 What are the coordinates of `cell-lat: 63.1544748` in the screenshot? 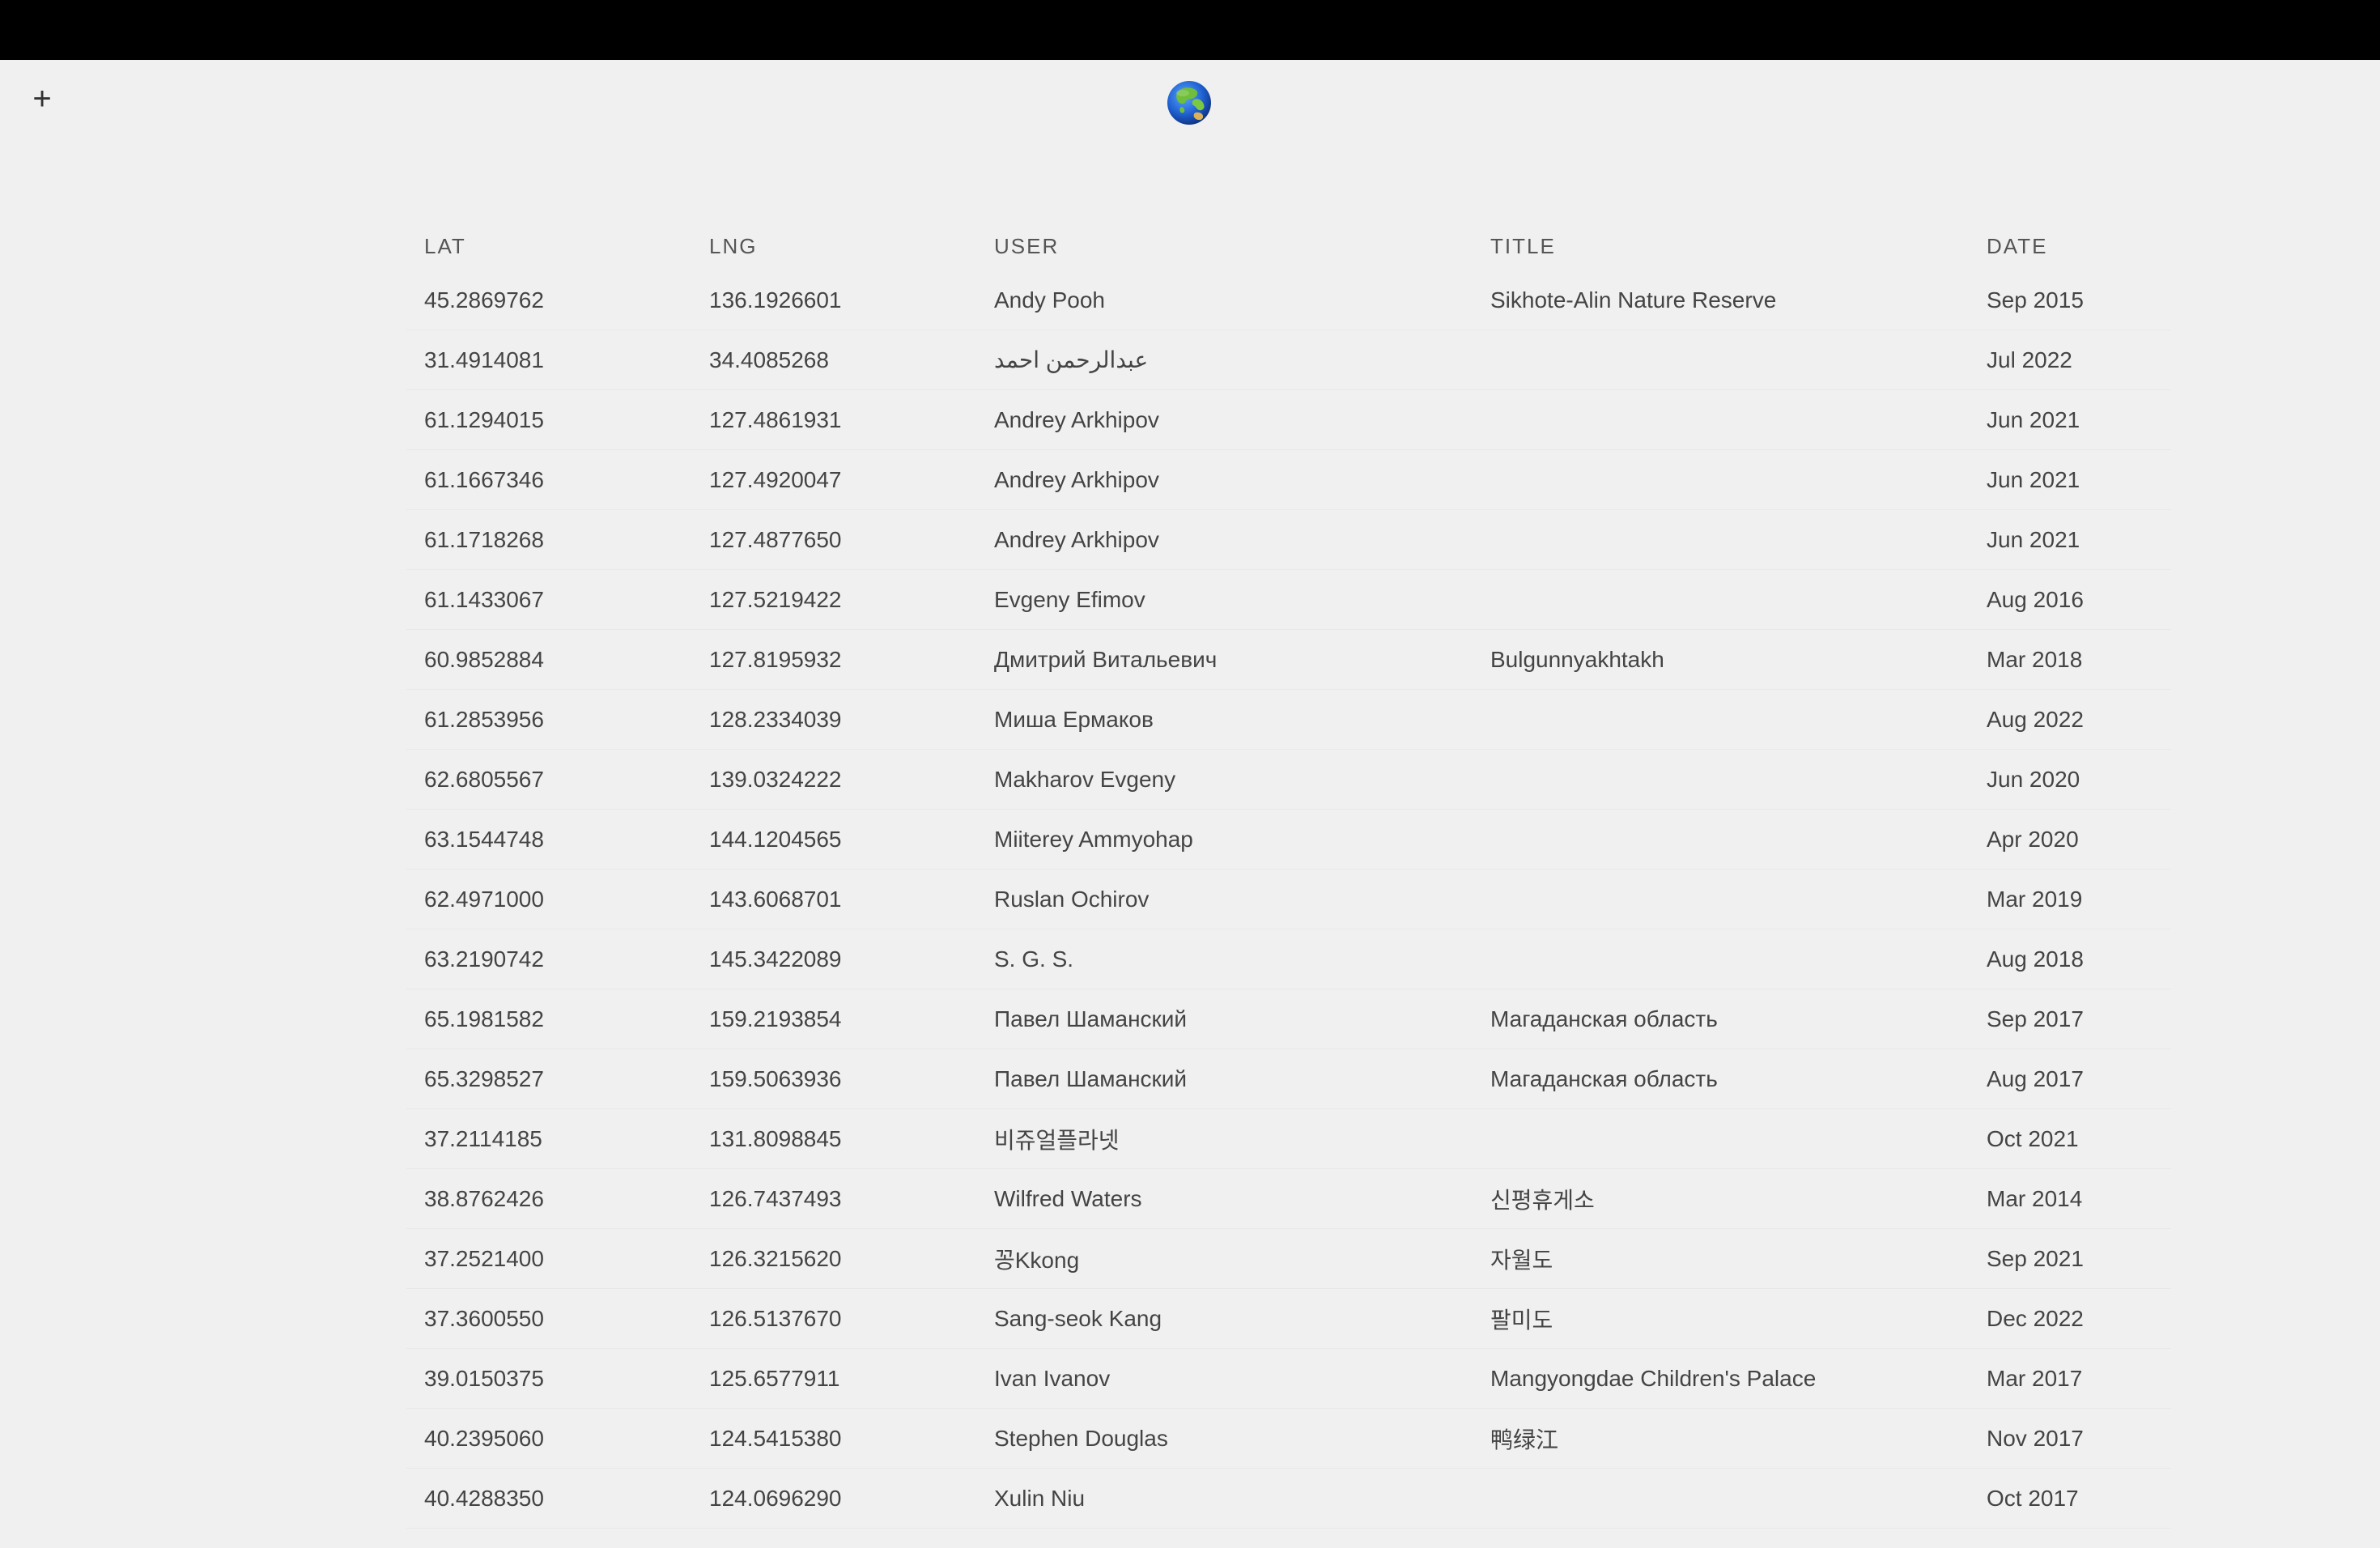 It's located at (484, 839).